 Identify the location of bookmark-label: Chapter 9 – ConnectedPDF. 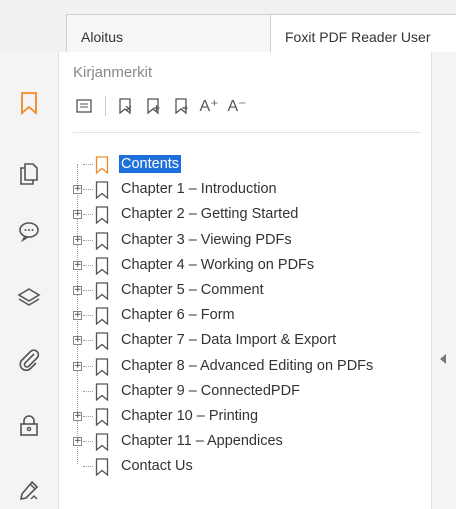
(210, 390).